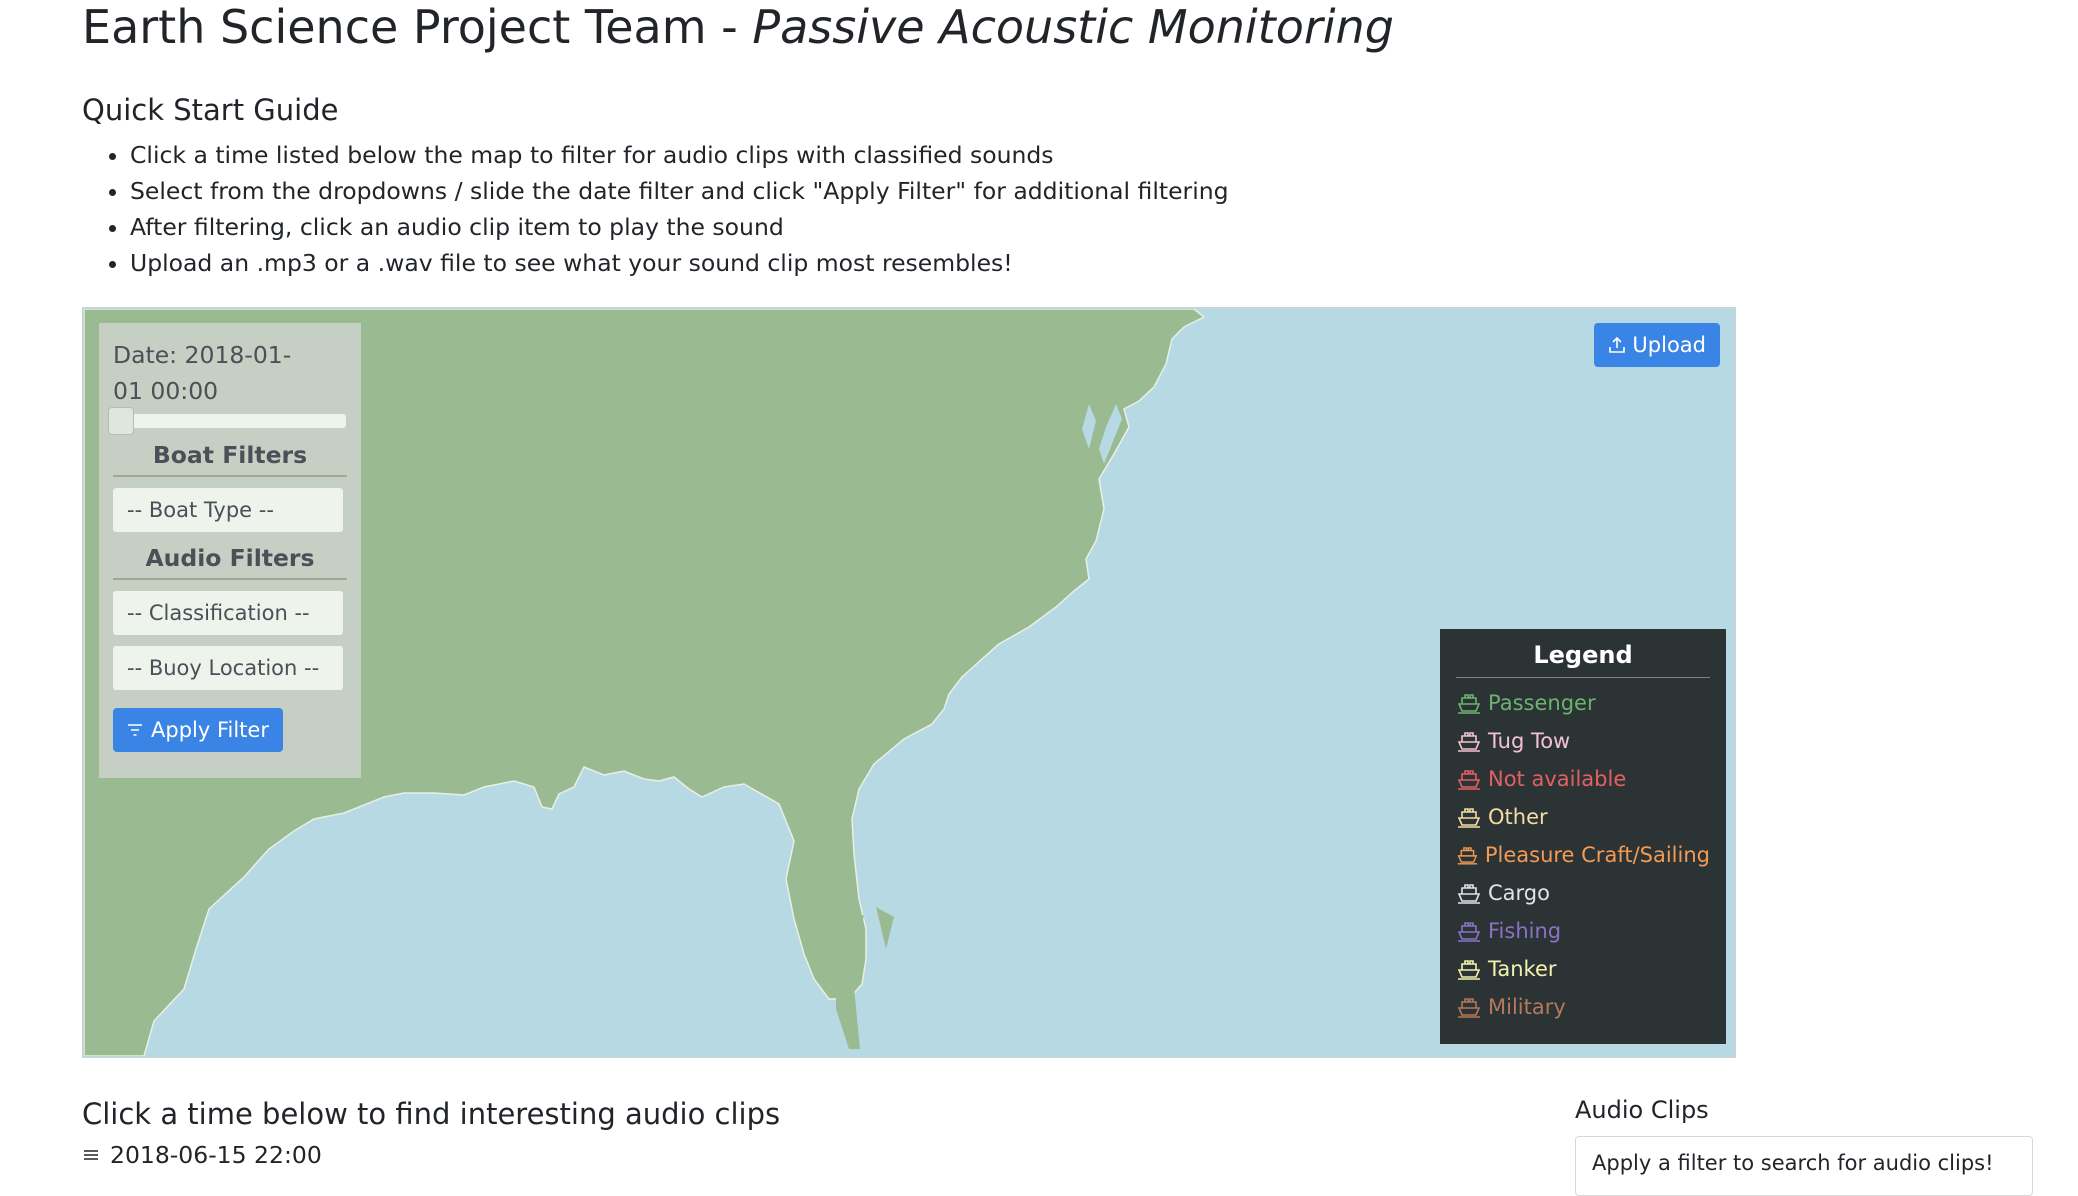  I want to click on list-icon, so click(91, 1155).